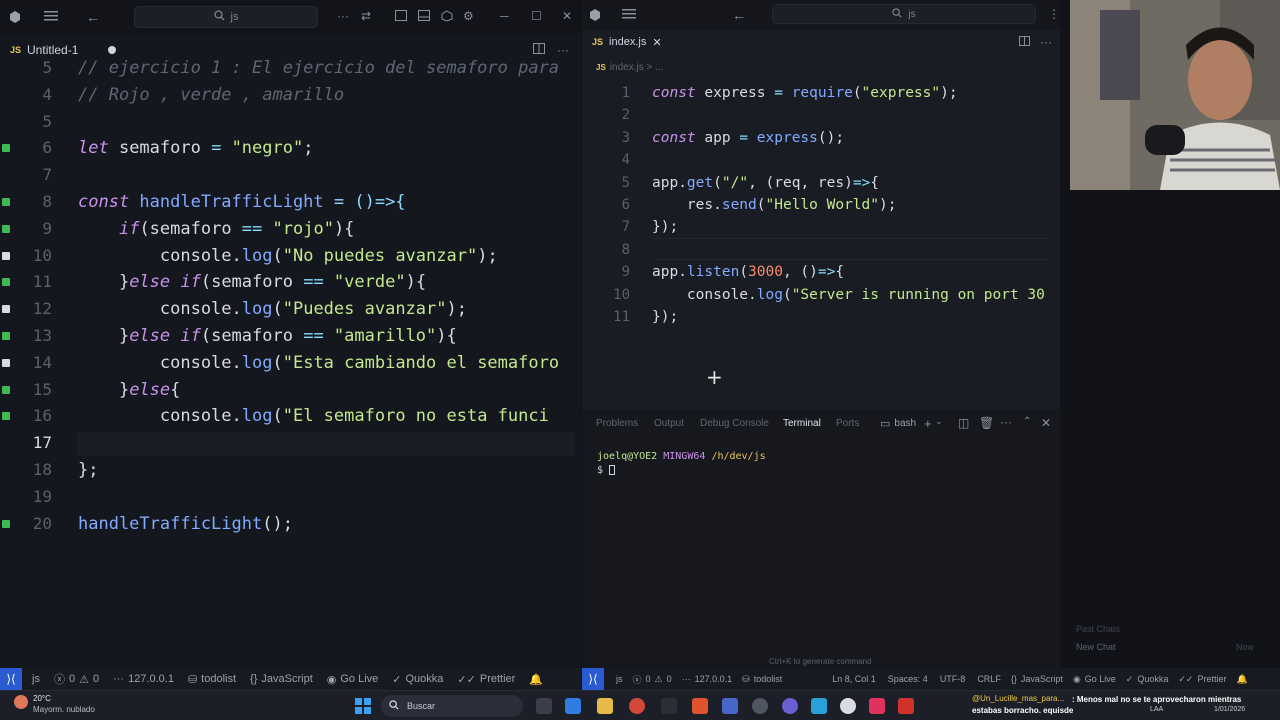 This screenshot has width=1280, height=720. What do you see at coordinates (504, 16) in the screenshot?
I see `minimize-icon: ─` at bounding box center [504, 16].